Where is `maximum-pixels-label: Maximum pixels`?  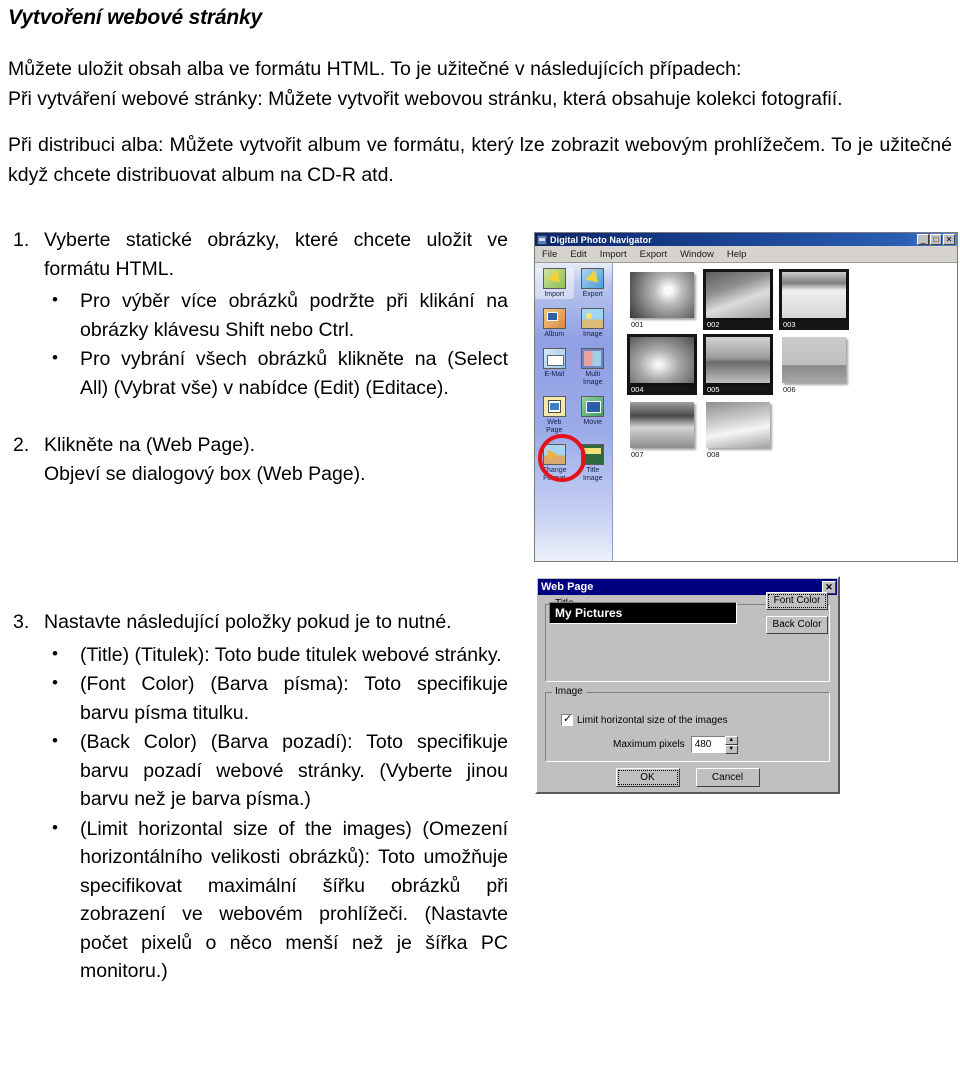
maximum-pixels-label: Maximum pixels is located at coordinates (649, 744).